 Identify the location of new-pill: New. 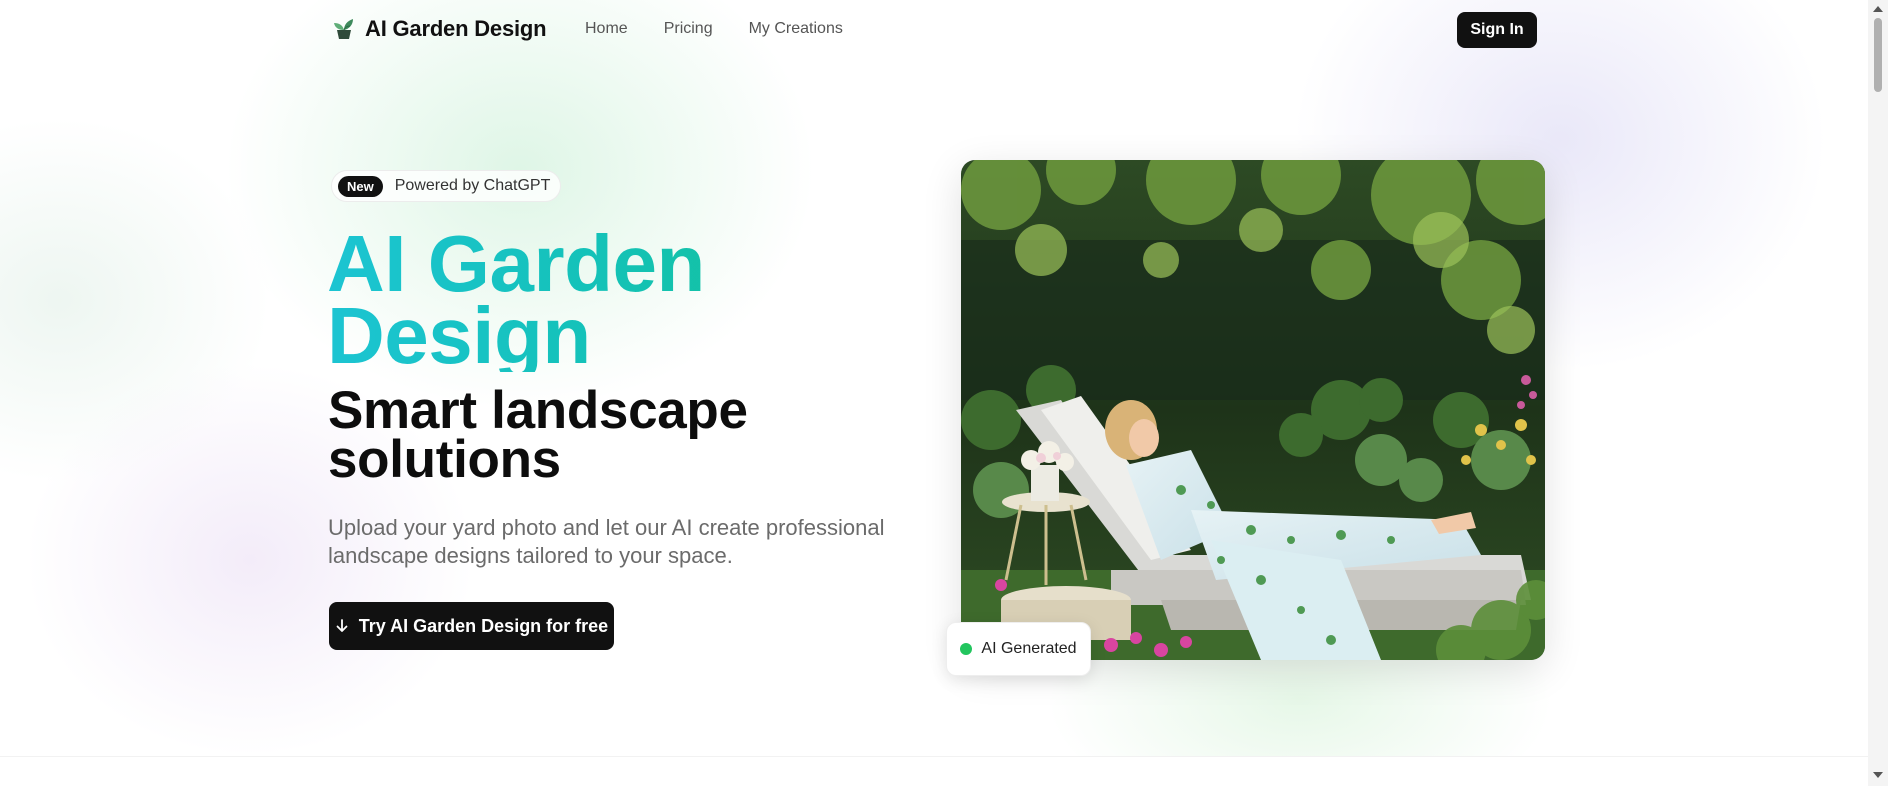
(360, 186).